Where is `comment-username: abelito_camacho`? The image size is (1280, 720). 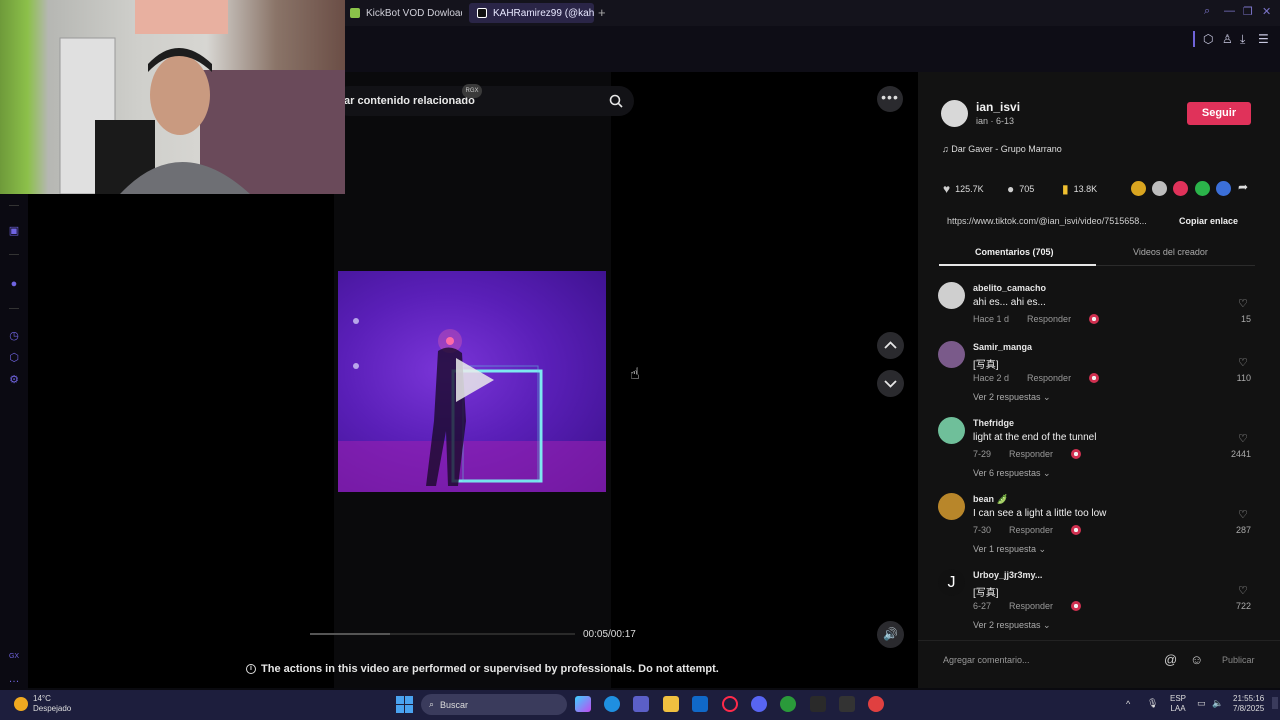
comment-username: abelito_camacho is located at coordinates (1009, 288).